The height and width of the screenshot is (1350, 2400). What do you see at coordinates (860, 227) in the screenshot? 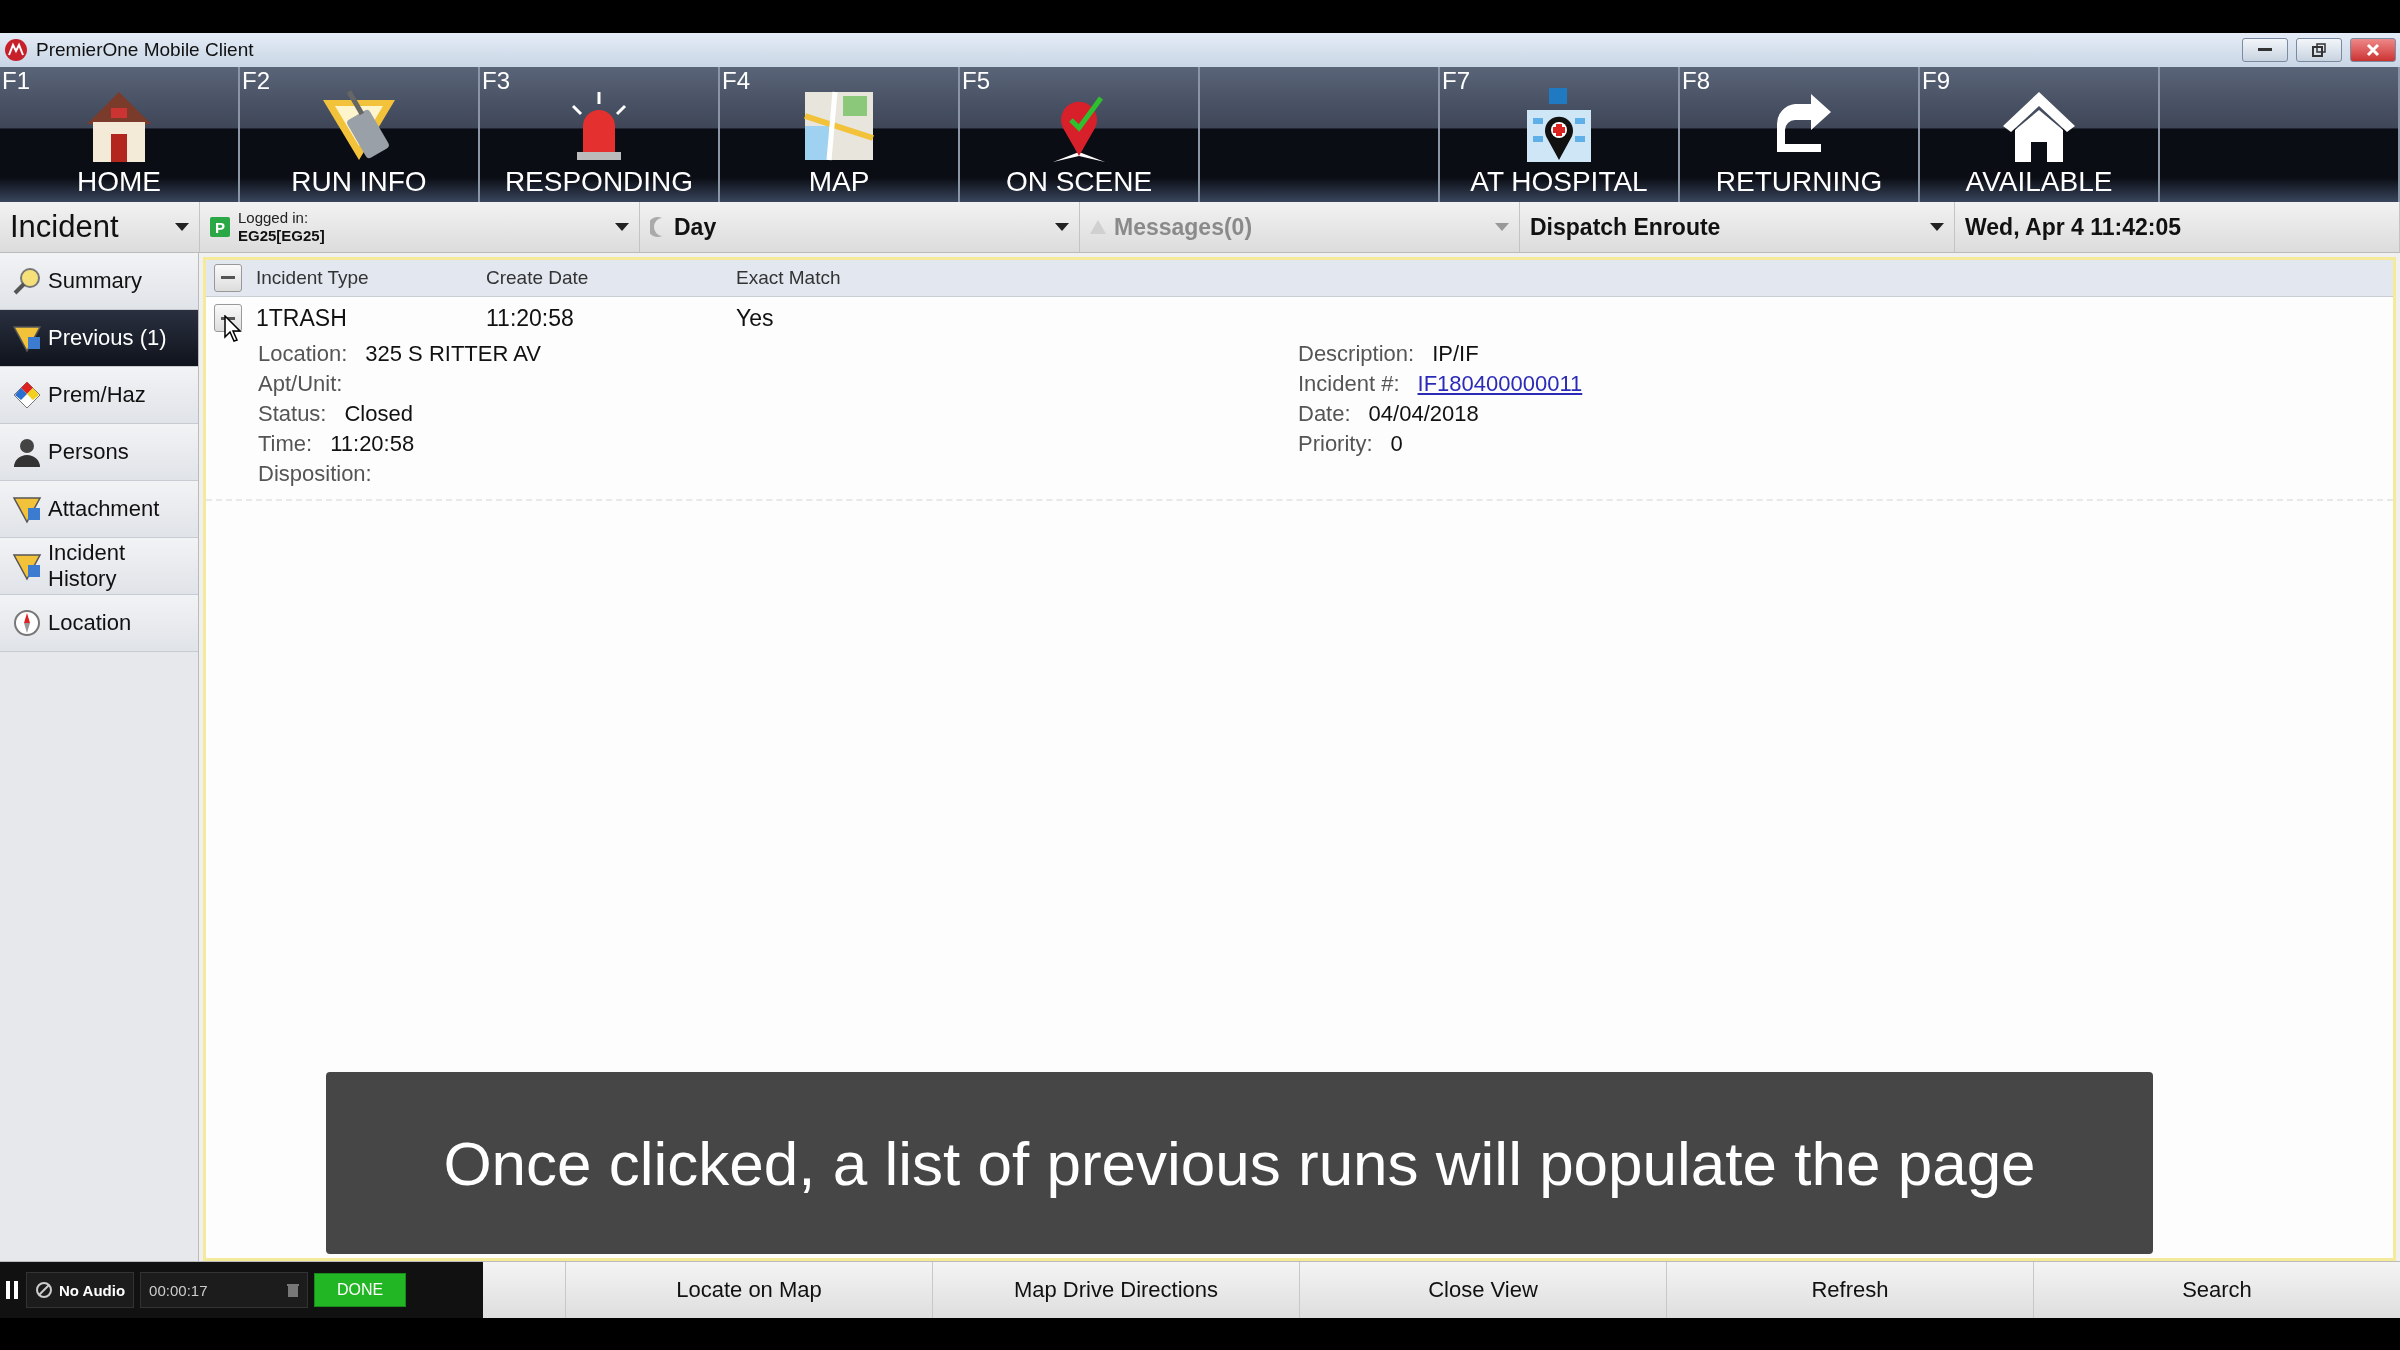
I see `shift-dropdown: Day` at bounding box center [860, 227].